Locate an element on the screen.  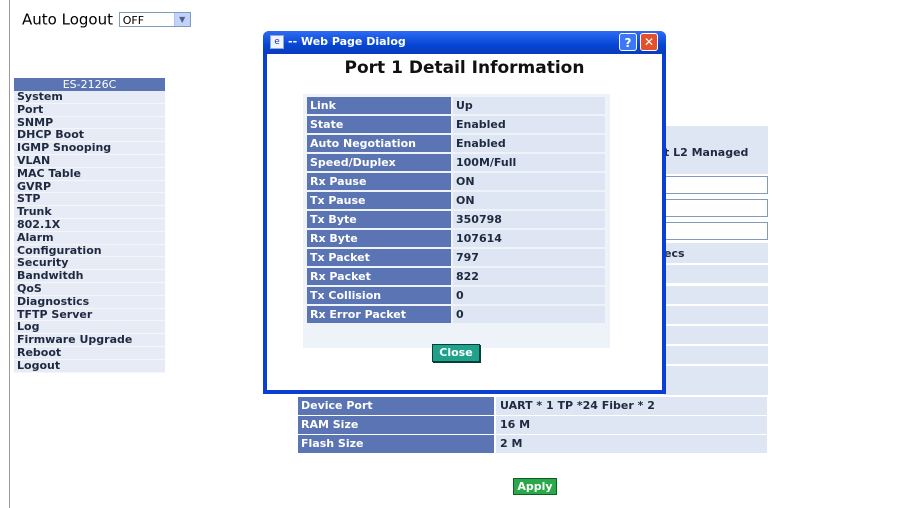
help-icon: ? is located at coordinates (628, 42).